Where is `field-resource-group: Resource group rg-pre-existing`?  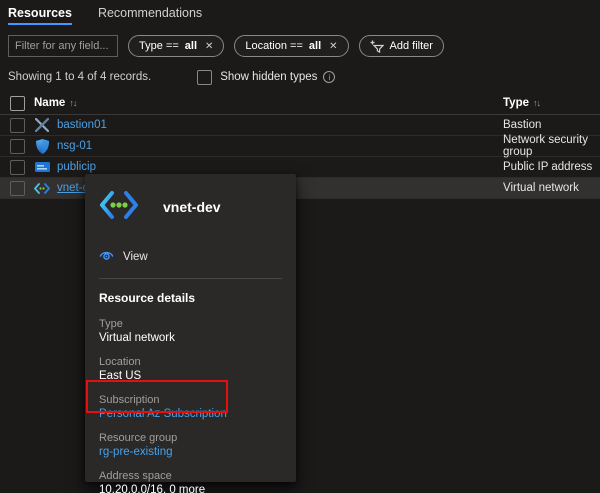
field-resource-group: Resource group rg-pre-existing is located at coordinates (190, 445).